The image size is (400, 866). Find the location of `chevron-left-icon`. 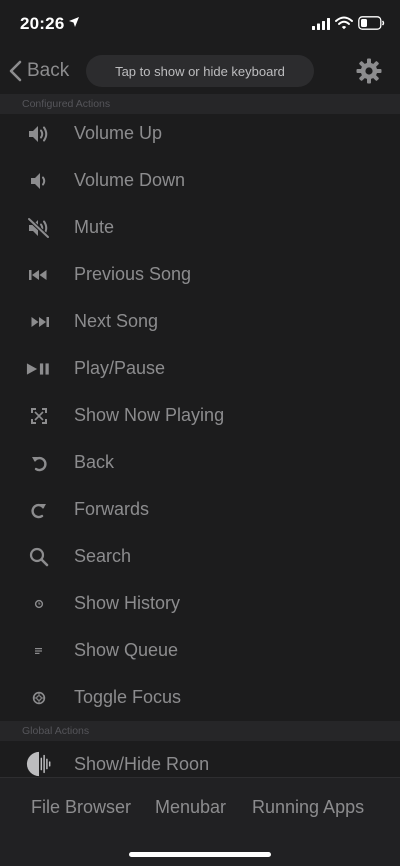

chevron-left-icon is located at coordinates (15, 71).